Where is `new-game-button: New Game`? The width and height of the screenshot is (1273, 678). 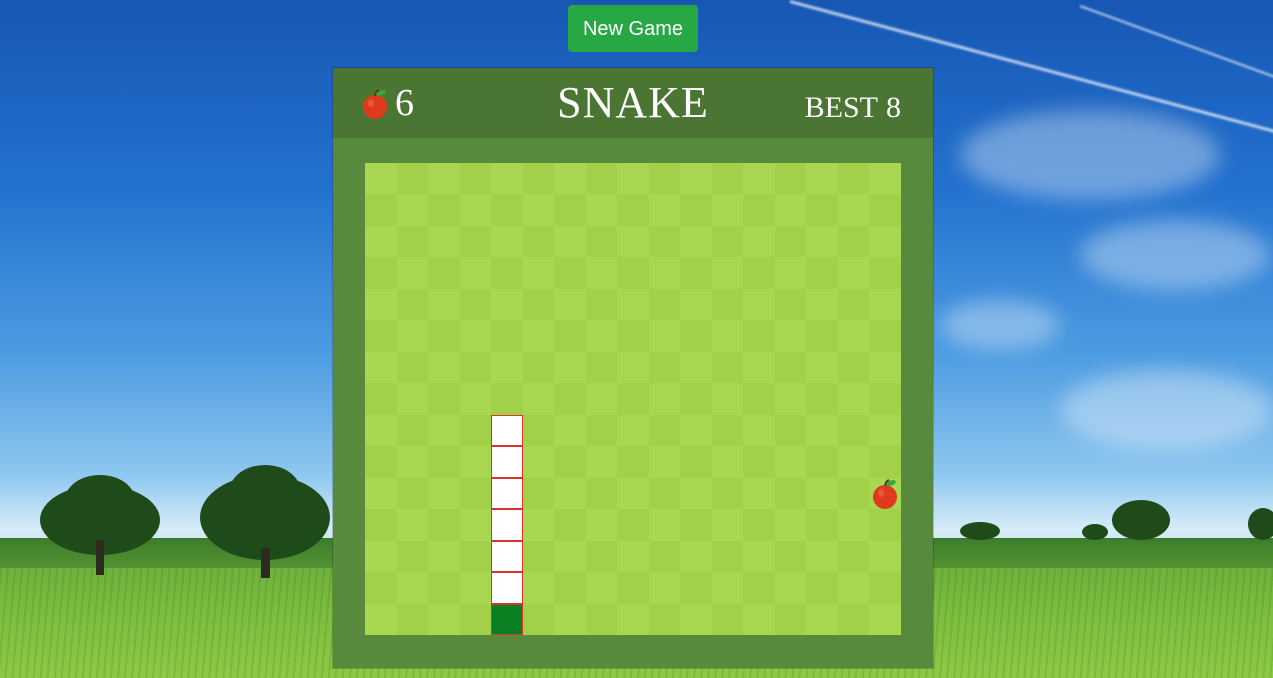
new-game-button: New Game is located at coordinates (633, 28).